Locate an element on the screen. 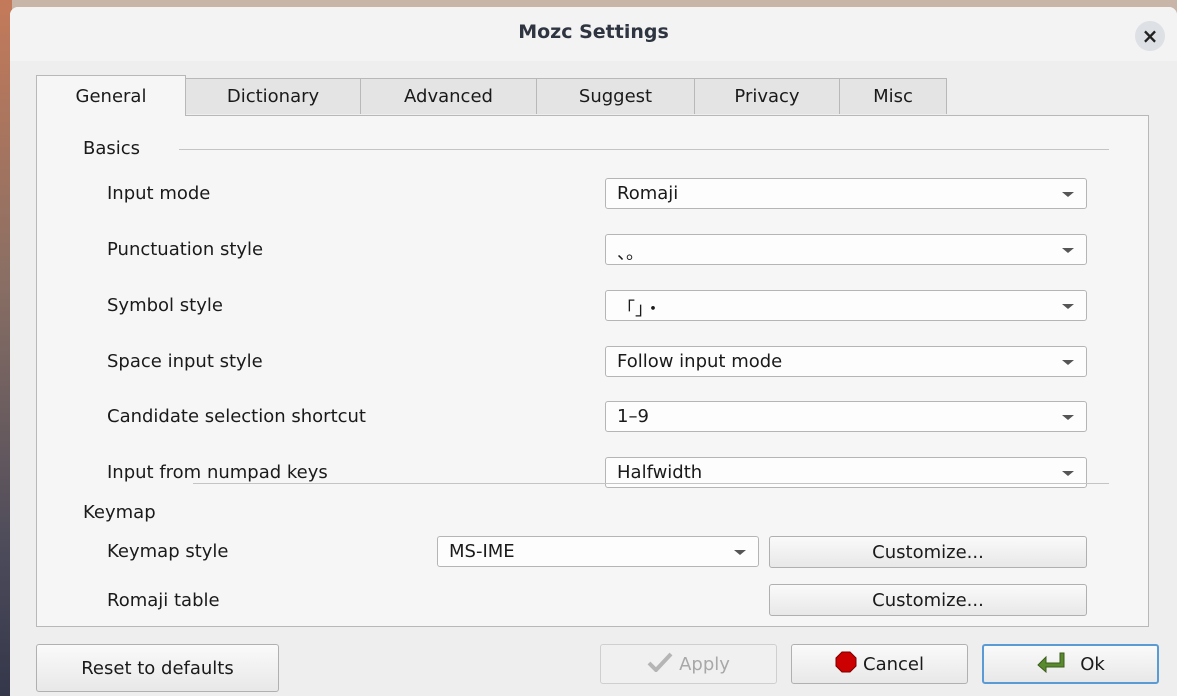 The height and width of the screenshot is (696, 1177). cancel-label: Cancel is located at coordinates (893, 664).